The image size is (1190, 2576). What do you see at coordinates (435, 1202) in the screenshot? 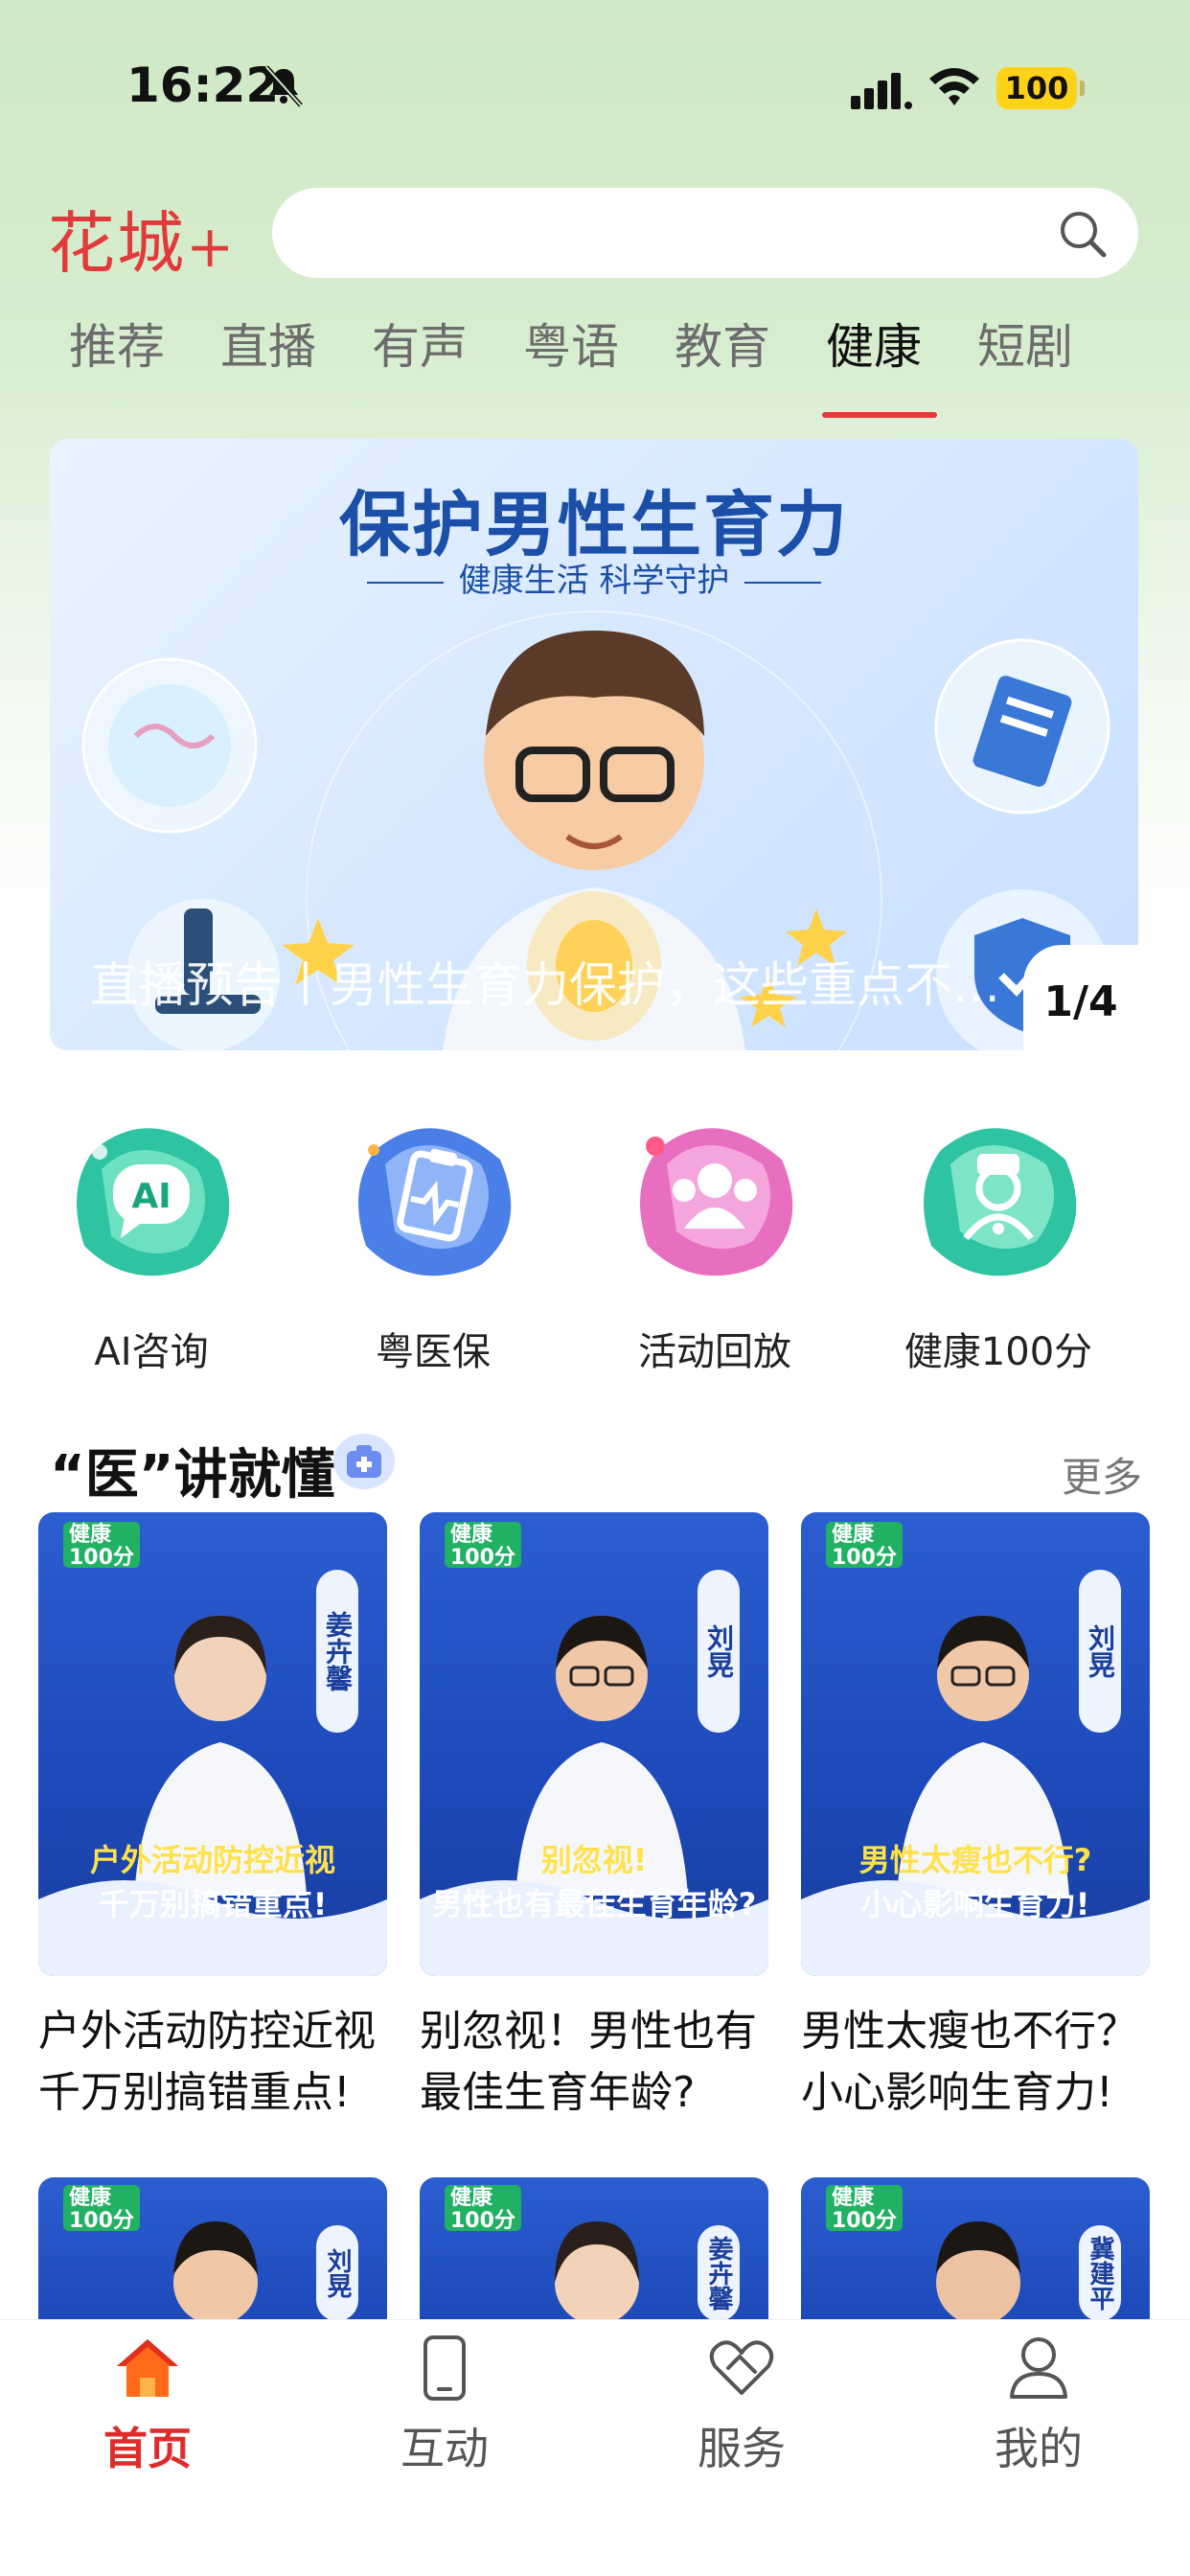
I see `medical-insurance-icon` at bounding box center [435, 1202].